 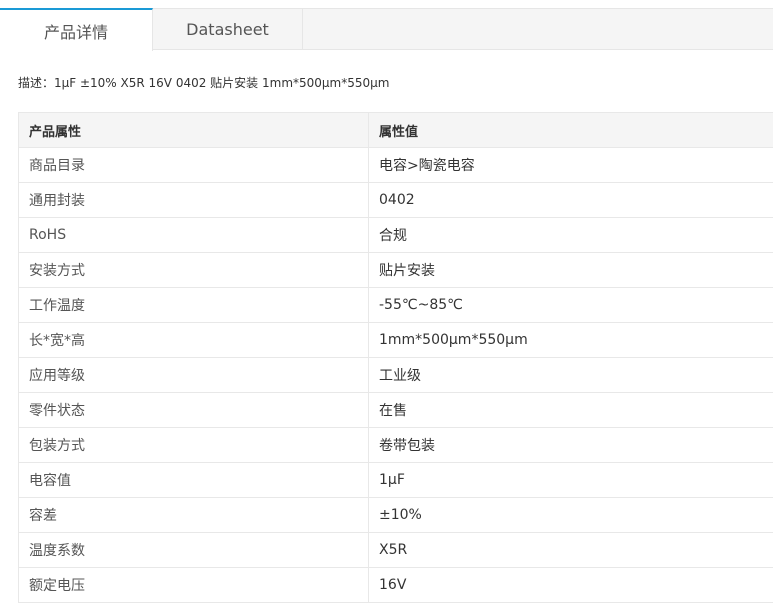 I want to click on table-row: 包装方式 卷带包装, so click(x=395, y=445).